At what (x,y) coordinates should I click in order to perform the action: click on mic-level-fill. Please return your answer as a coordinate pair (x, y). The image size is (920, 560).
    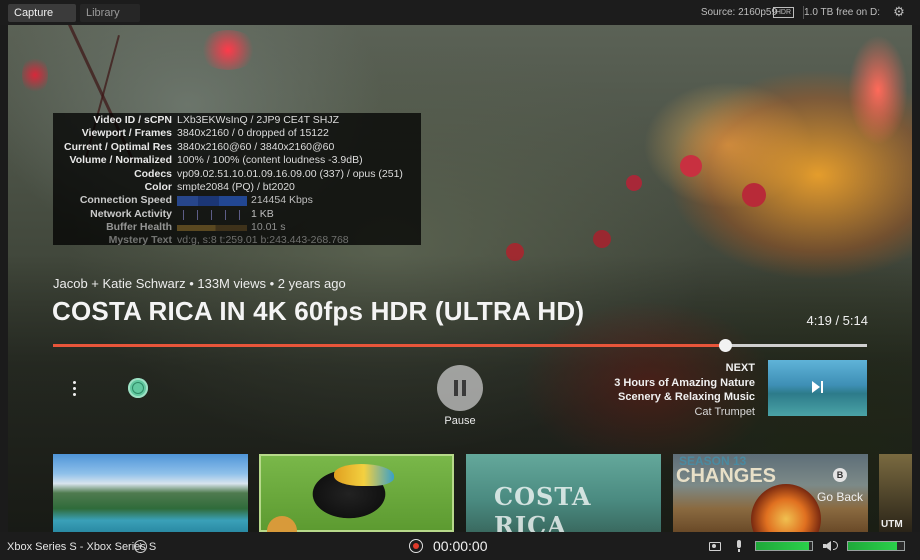
    Looking at the image, I should click on (783, 546).